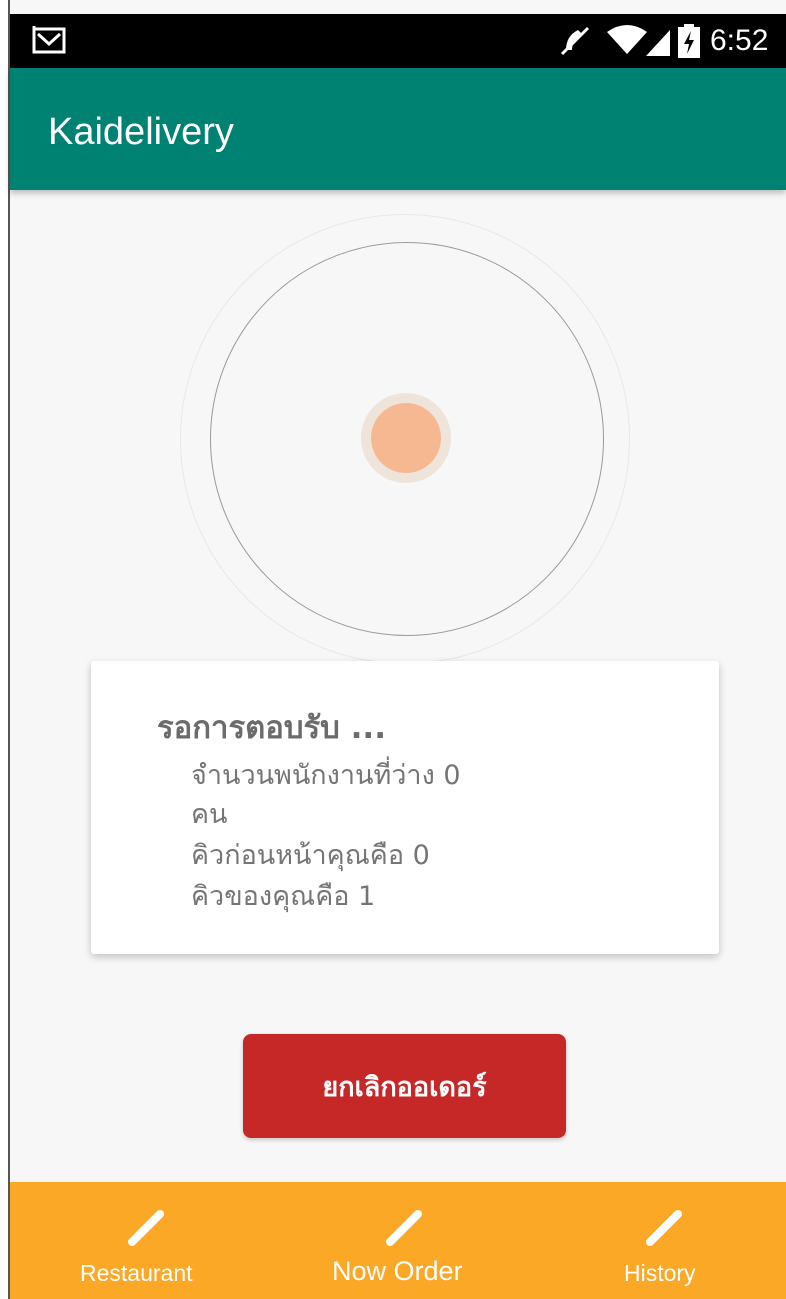 Image resolution: width=786 pixels, height=1299 pixels. What do you see at coordinates (310, 855) in the screenshot?
I see `queue-before-text: คิวก่อนหน้าคุณคือ 0` at bounding box center [310, 855].